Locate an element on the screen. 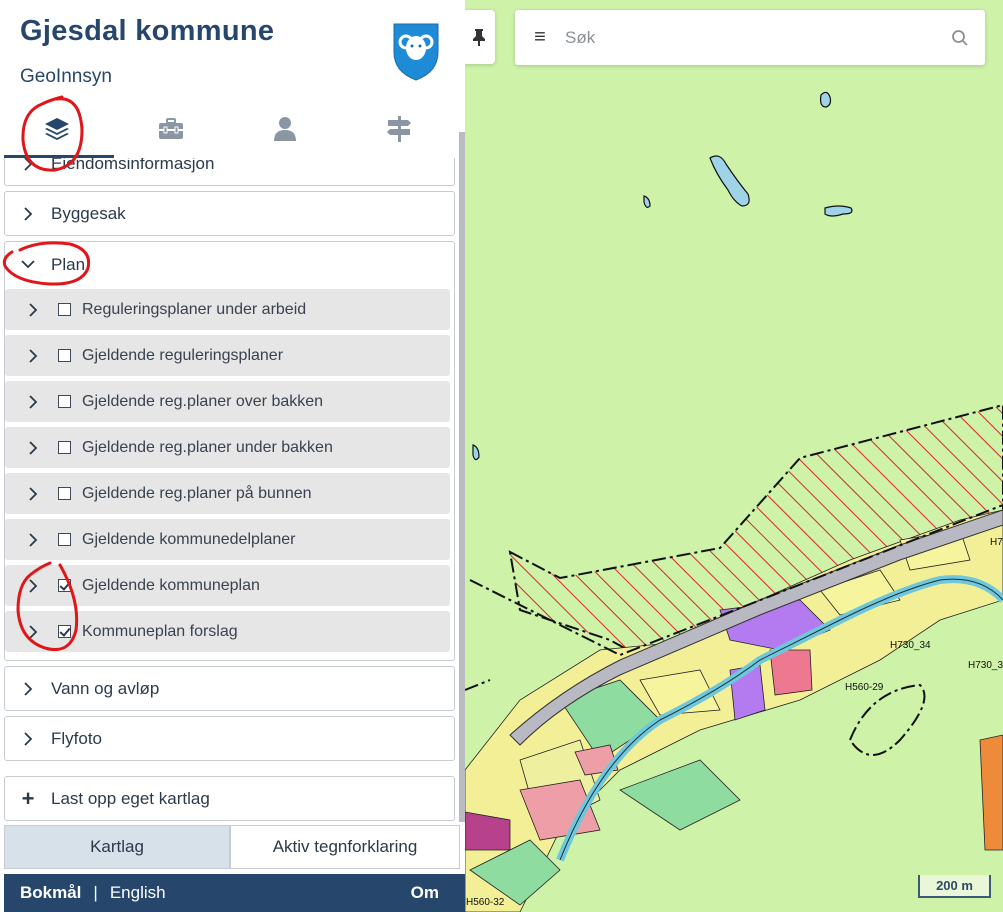  plan-layer-row: Gjeldende reg.planer på bunnen is located at coordinates (227, 493).